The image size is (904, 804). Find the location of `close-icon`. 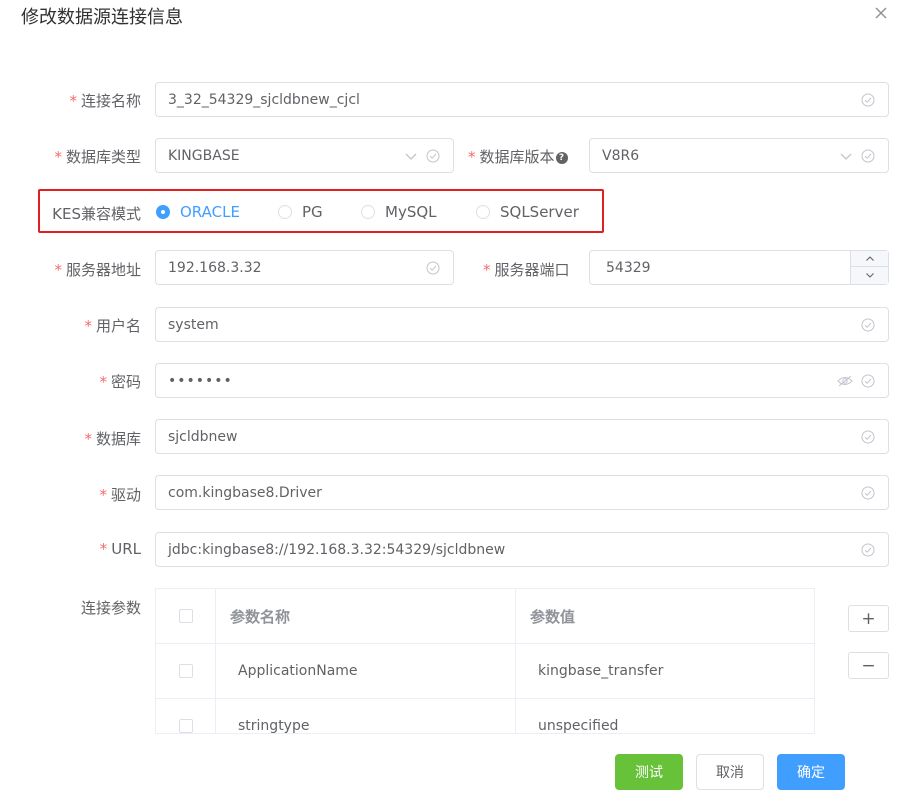

close-icon is located at coordinates (881, 13).